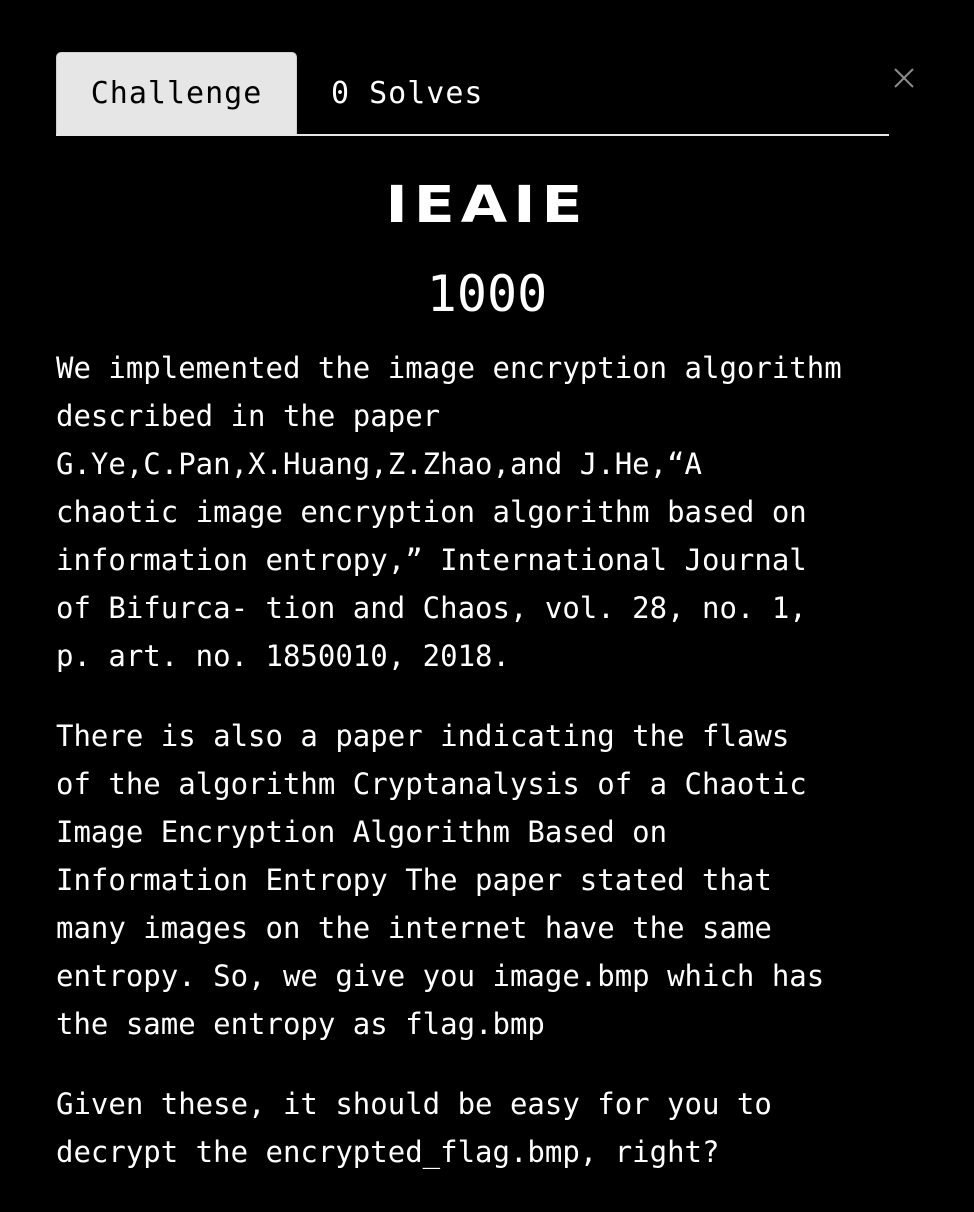 The width and height of the screenshot is (974, 1212). I want to click on close-button, so click(904, 78).